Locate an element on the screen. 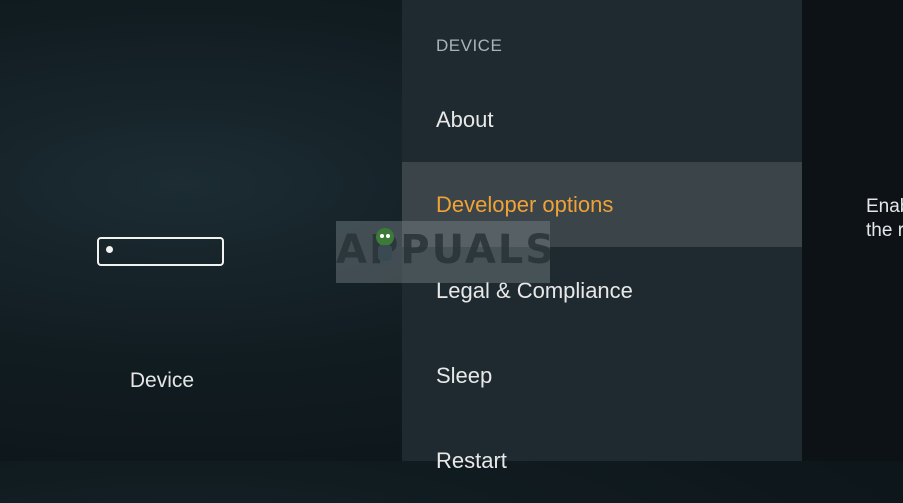  device-led-icon is located at coordinates (109, 249).